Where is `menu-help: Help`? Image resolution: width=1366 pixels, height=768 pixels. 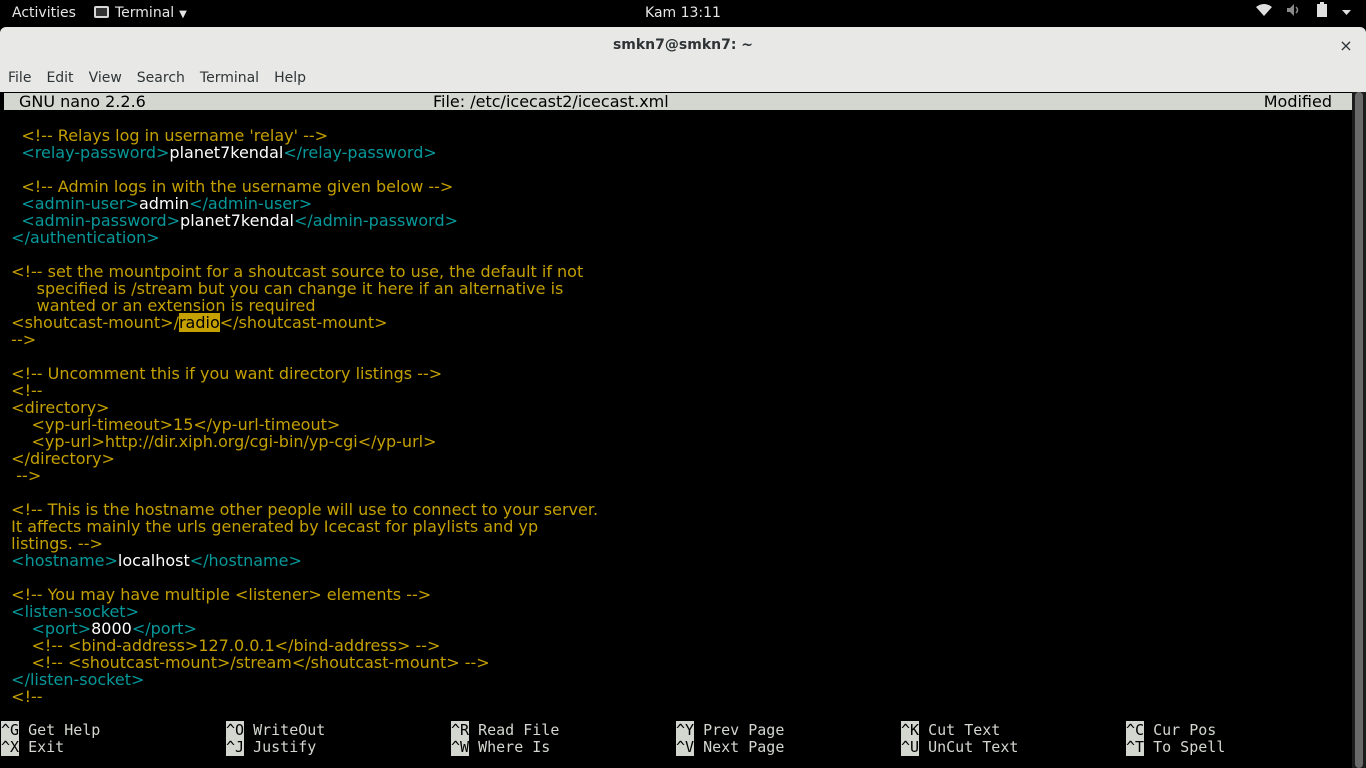 menu-help: Help is located at coordinates (289, 78).